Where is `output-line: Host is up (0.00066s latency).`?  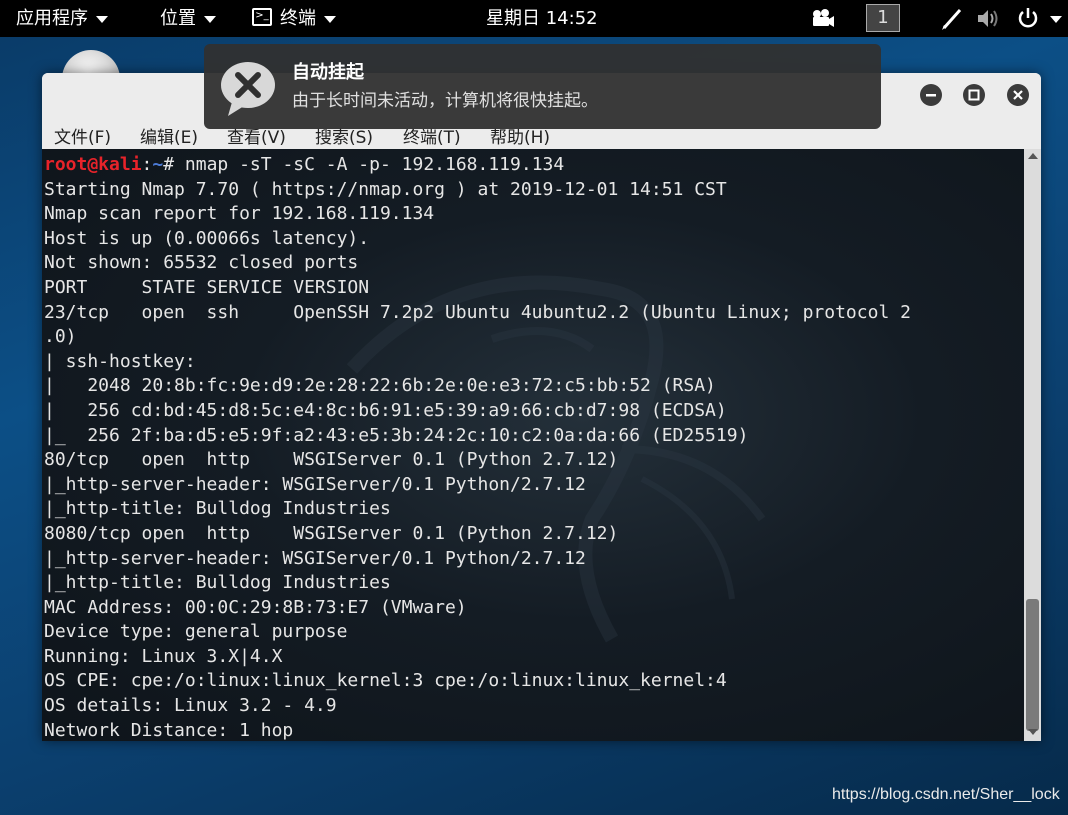 output-line: Host is up (0.00066s latency). is located at coordinates (207, 238).